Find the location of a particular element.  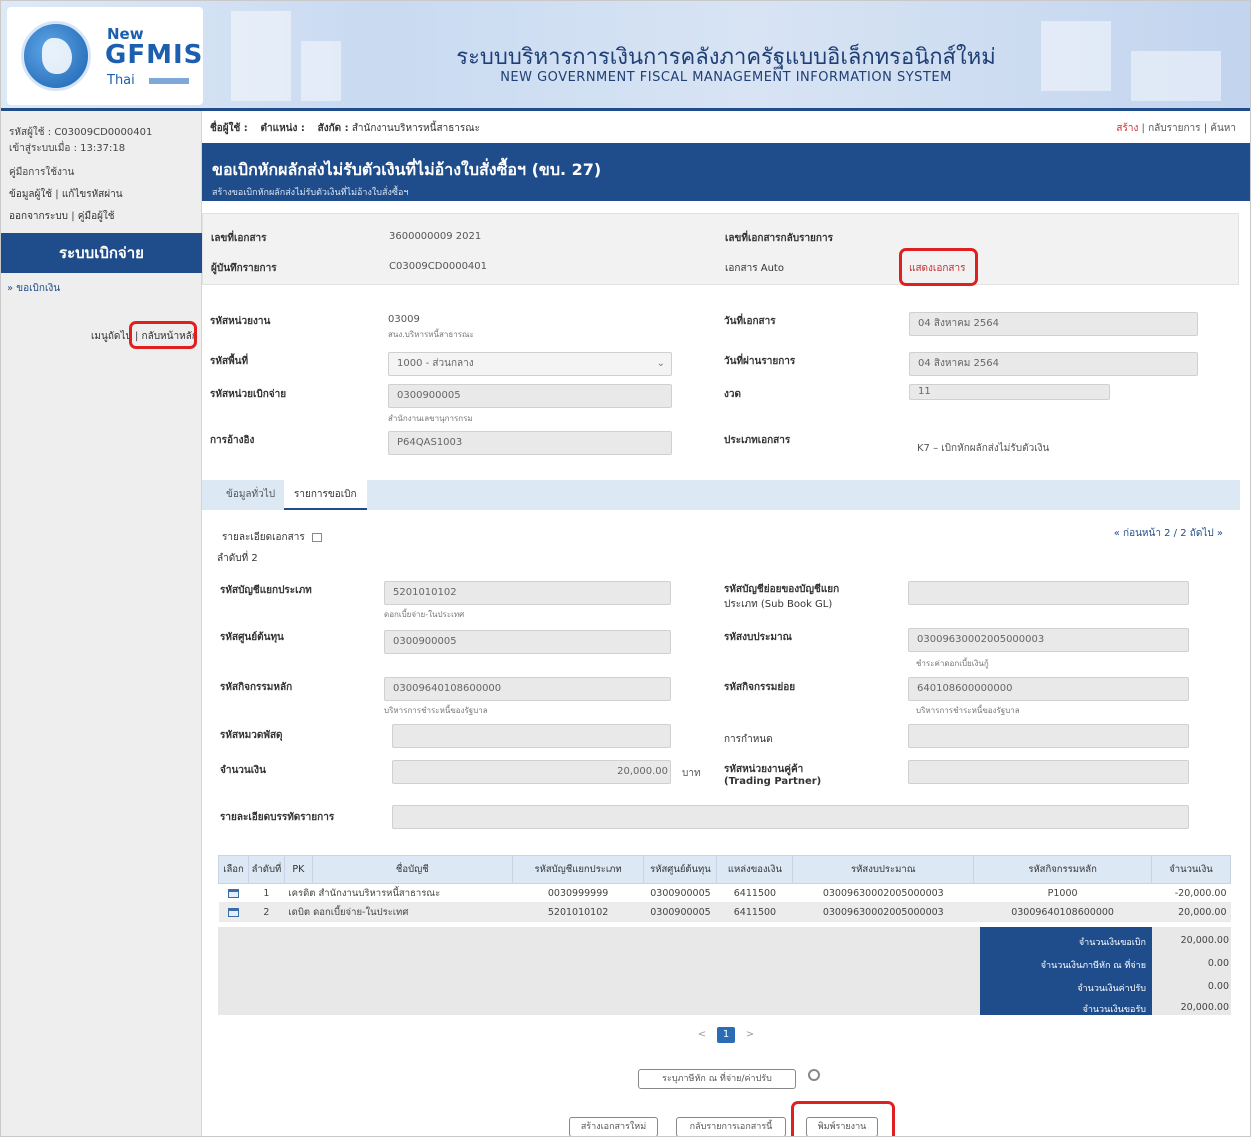

user-label: ชื่อผู้ใช้ : is located at coordinates (229, 128).